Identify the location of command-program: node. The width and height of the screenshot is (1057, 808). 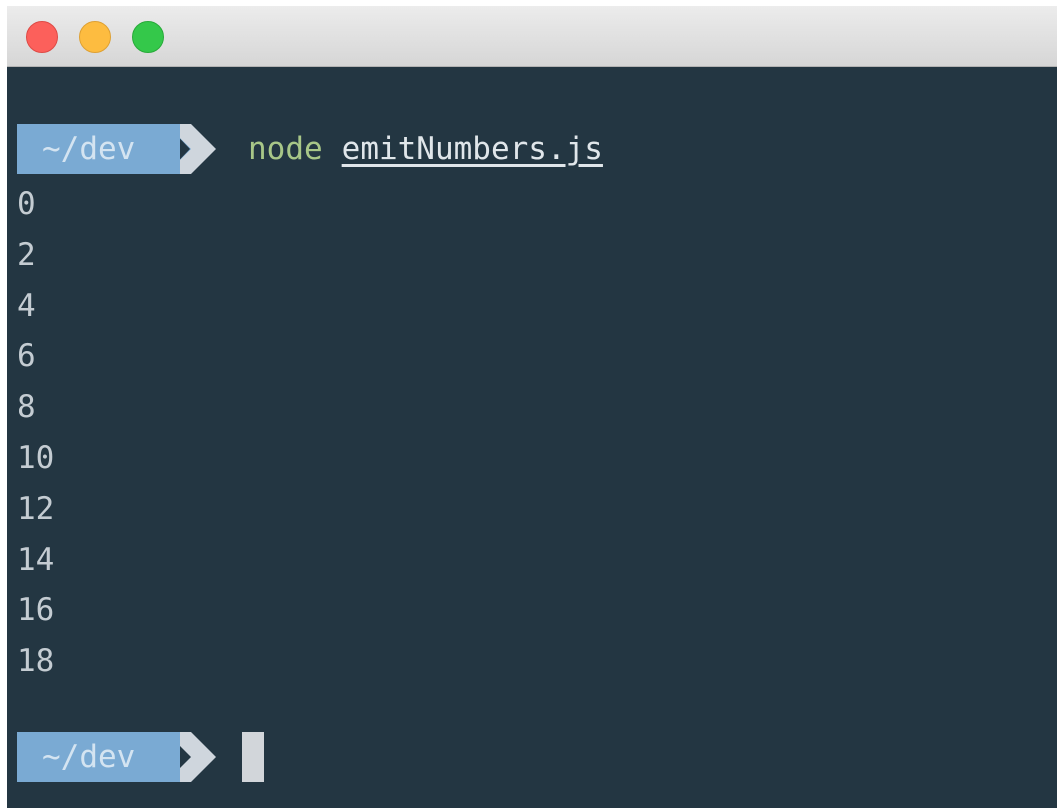
(285, 149).